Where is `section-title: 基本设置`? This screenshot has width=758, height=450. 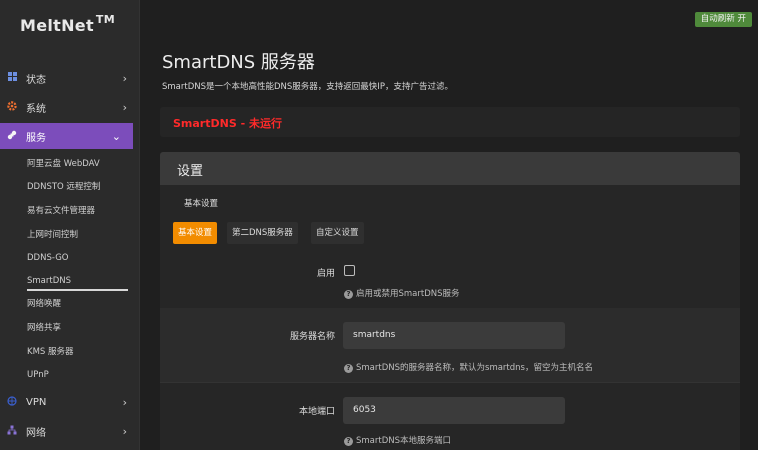
section-title: 基本设置 is located at coordinates (201, 204).